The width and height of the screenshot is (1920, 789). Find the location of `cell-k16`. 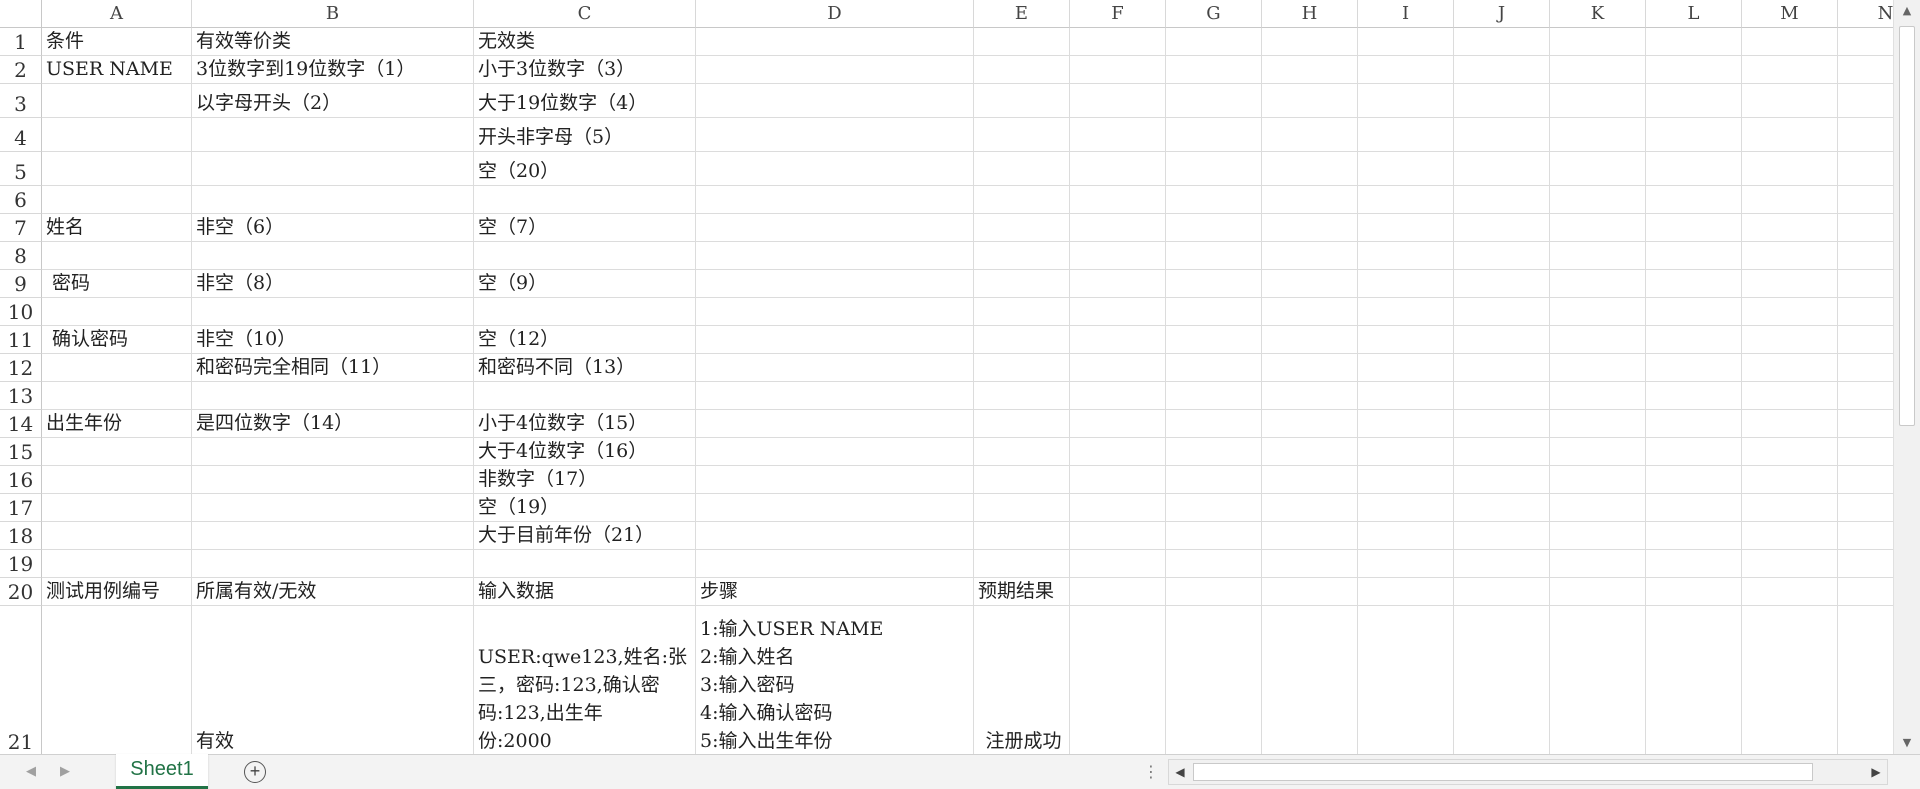

cell-k16 is located at coordinates (1598, 480).